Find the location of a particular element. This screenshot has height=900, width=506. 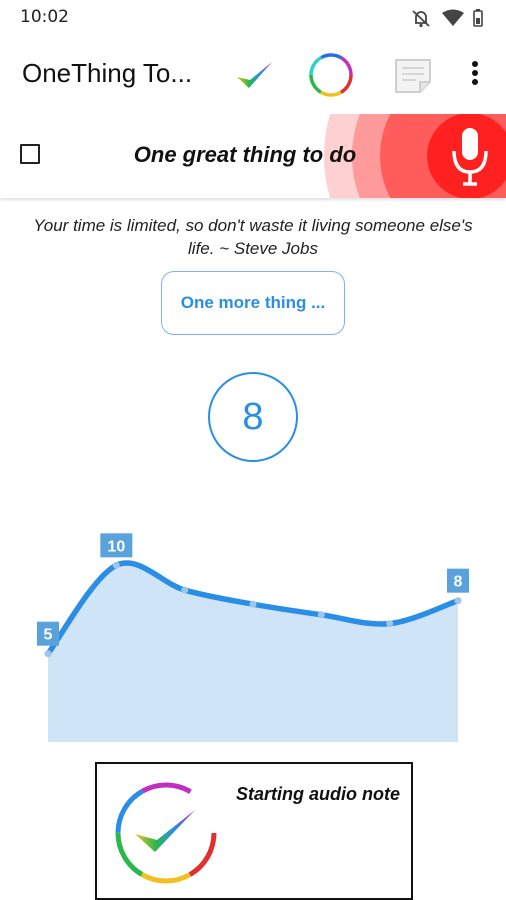

status-time: 10:02 is located at coordinates (44, 17).